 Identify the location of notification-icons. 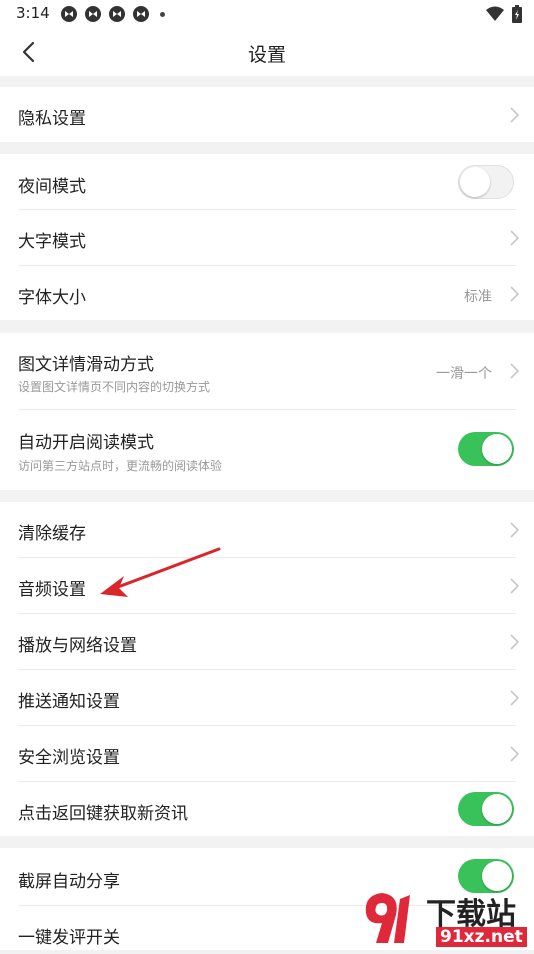
(112, 14).